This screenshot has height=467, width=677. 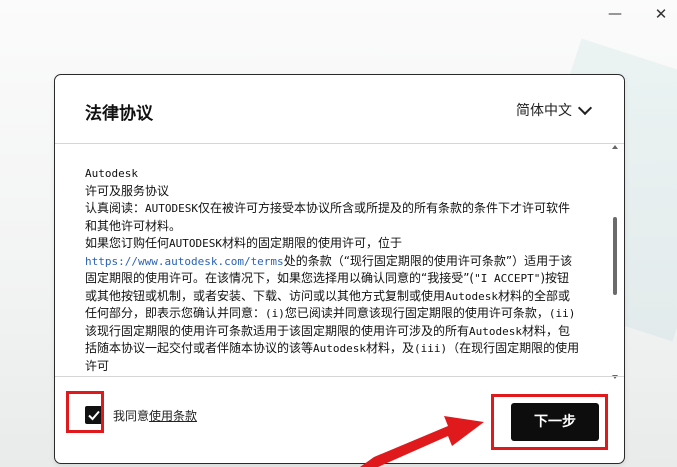 I want to click on terms-text-span: (iii), so click(x=431, y=348).